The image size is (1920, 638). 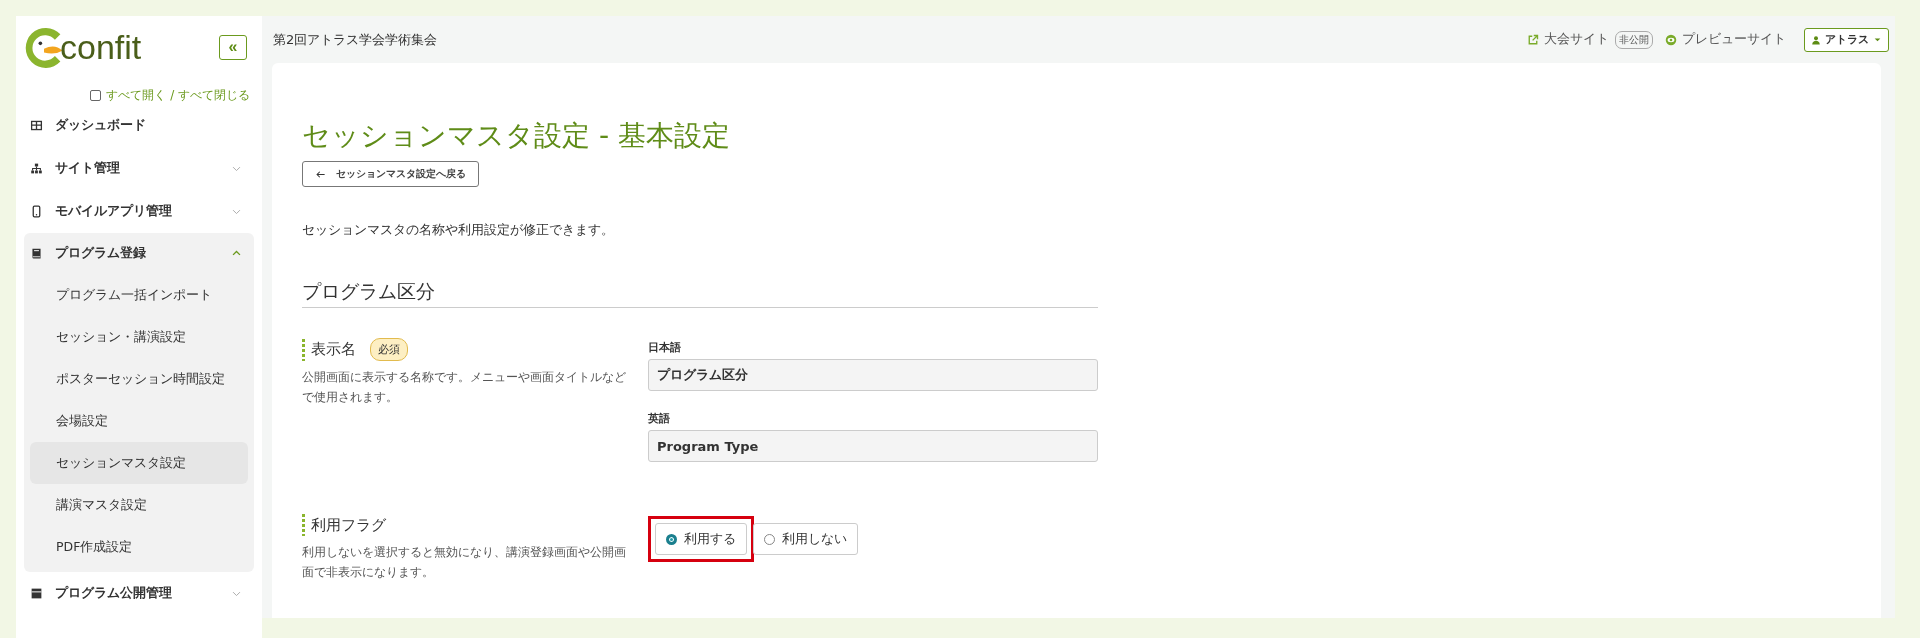 What do you see at coordinates (1816, 39) in the screenshot?
I see `user-icon` at bounding box center [1816, 39].